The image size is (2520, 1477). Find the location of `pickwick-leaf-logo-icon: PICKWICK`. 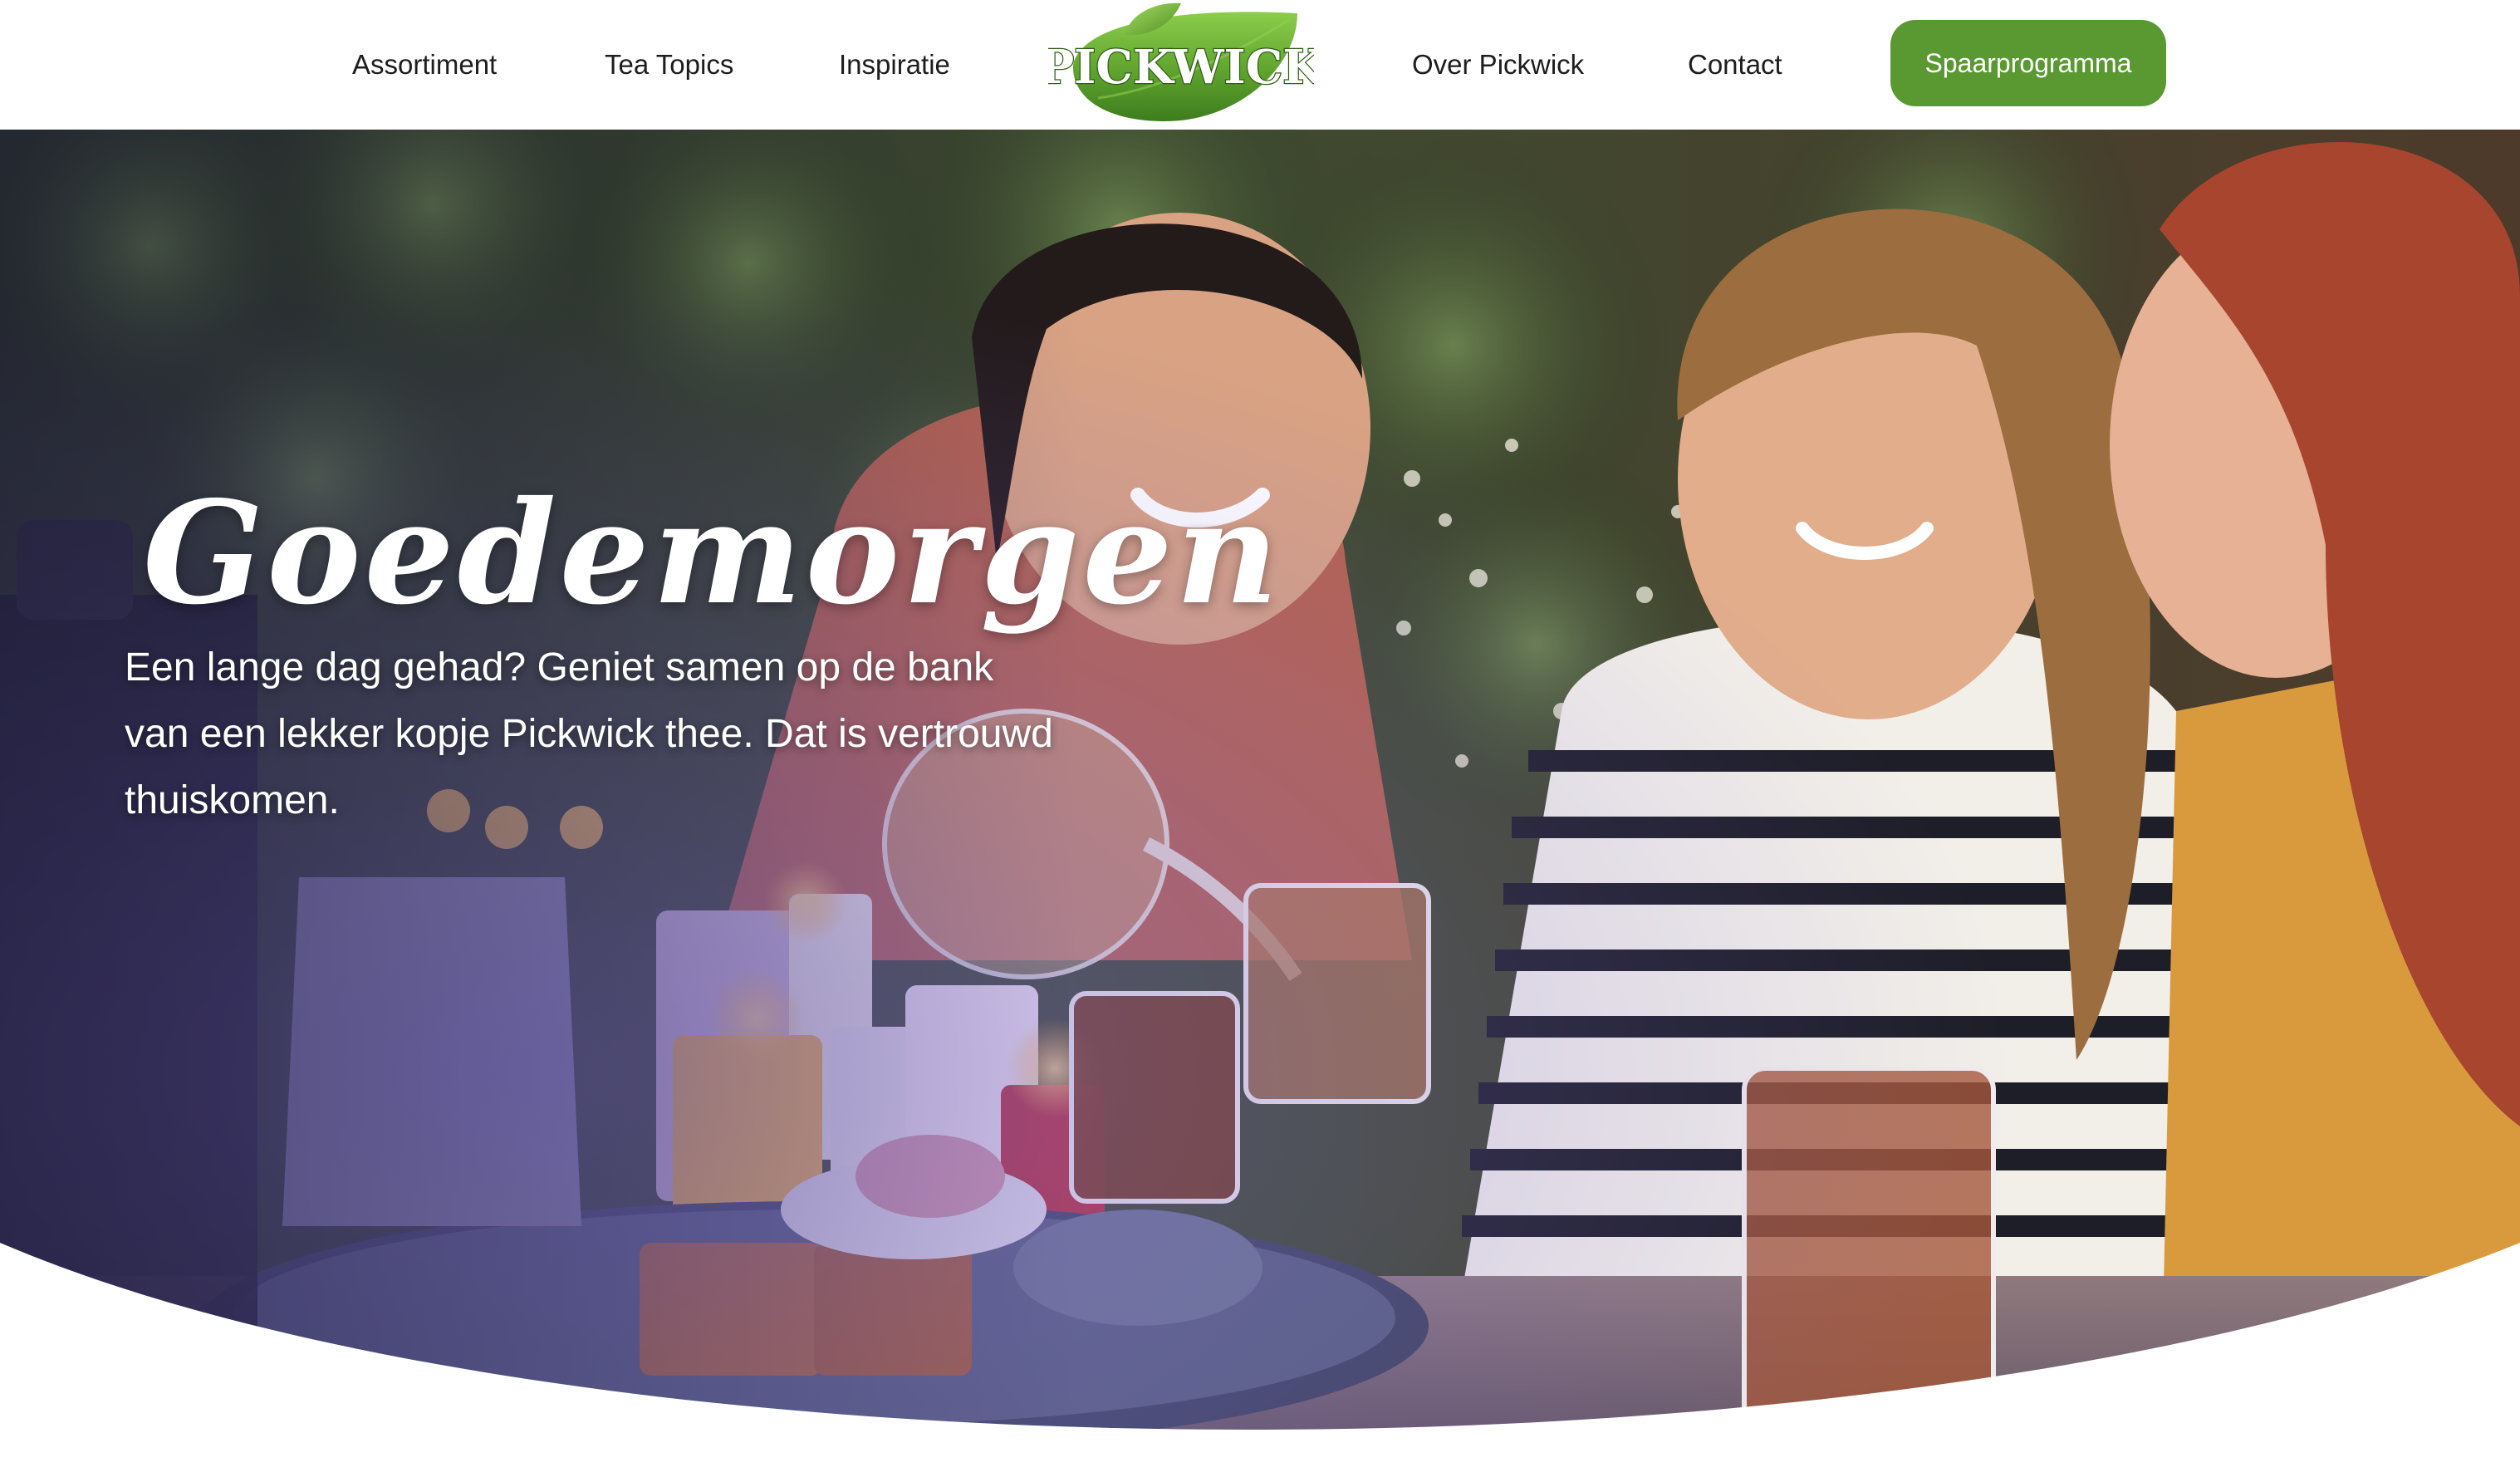

pickwick-leaf-logo-icon: PICKWICK is located at coordinates (1181, 62).